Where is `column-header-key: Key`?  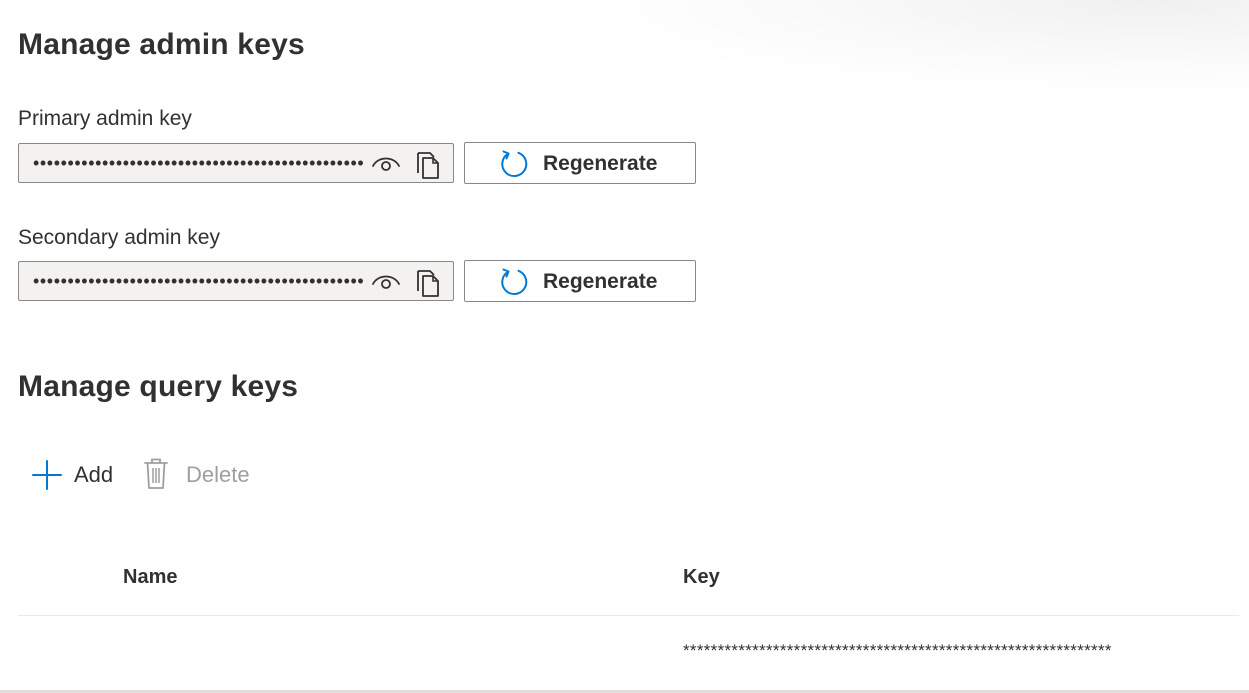 column-header-key: Key is located at coordinates (701, 577).